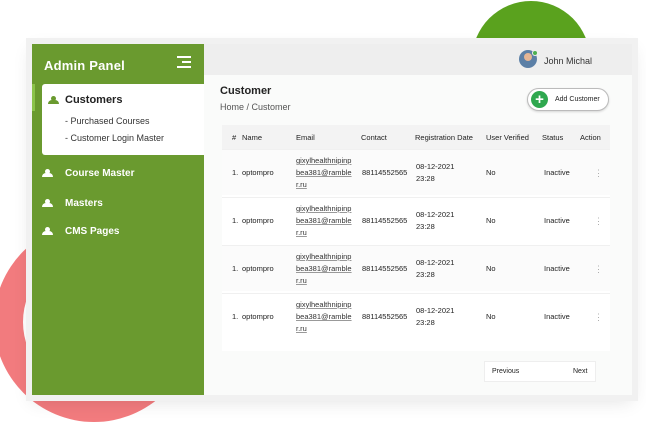 This screenshot has height=424, width=646. Describe the element at coordinates (100, 173) in the screenshot. I see `sidebar-item-label: Course Master` at that location.